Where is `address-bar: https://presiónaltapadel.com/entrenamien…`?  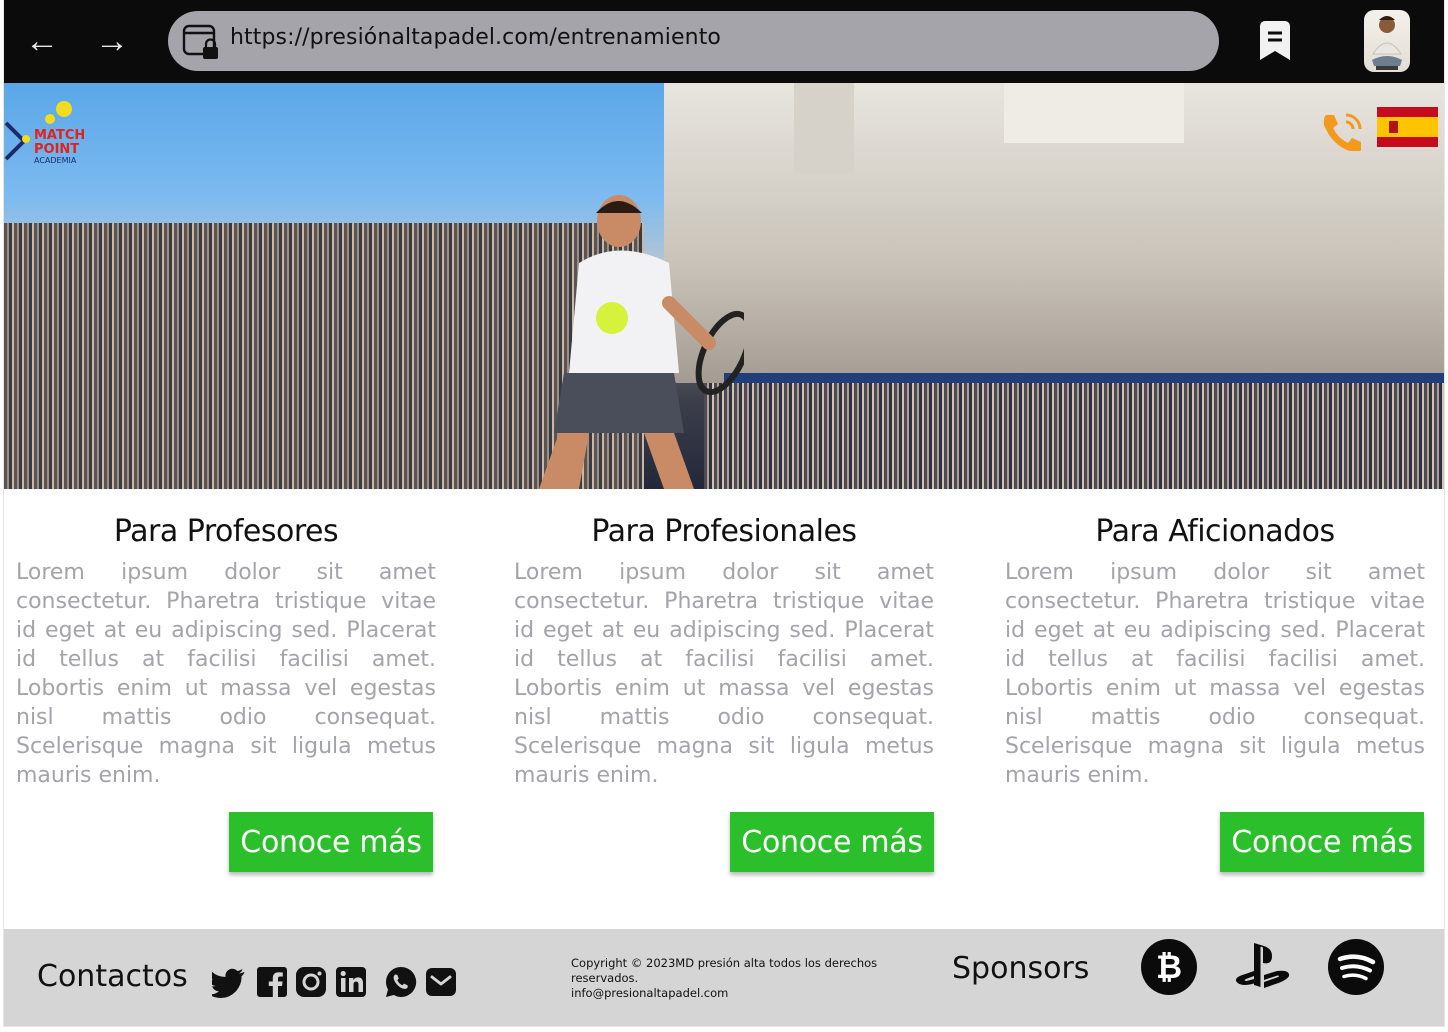 address-bar: https://presiónaltapadel.com/entrenamien… is located at coordinates (693, 41).